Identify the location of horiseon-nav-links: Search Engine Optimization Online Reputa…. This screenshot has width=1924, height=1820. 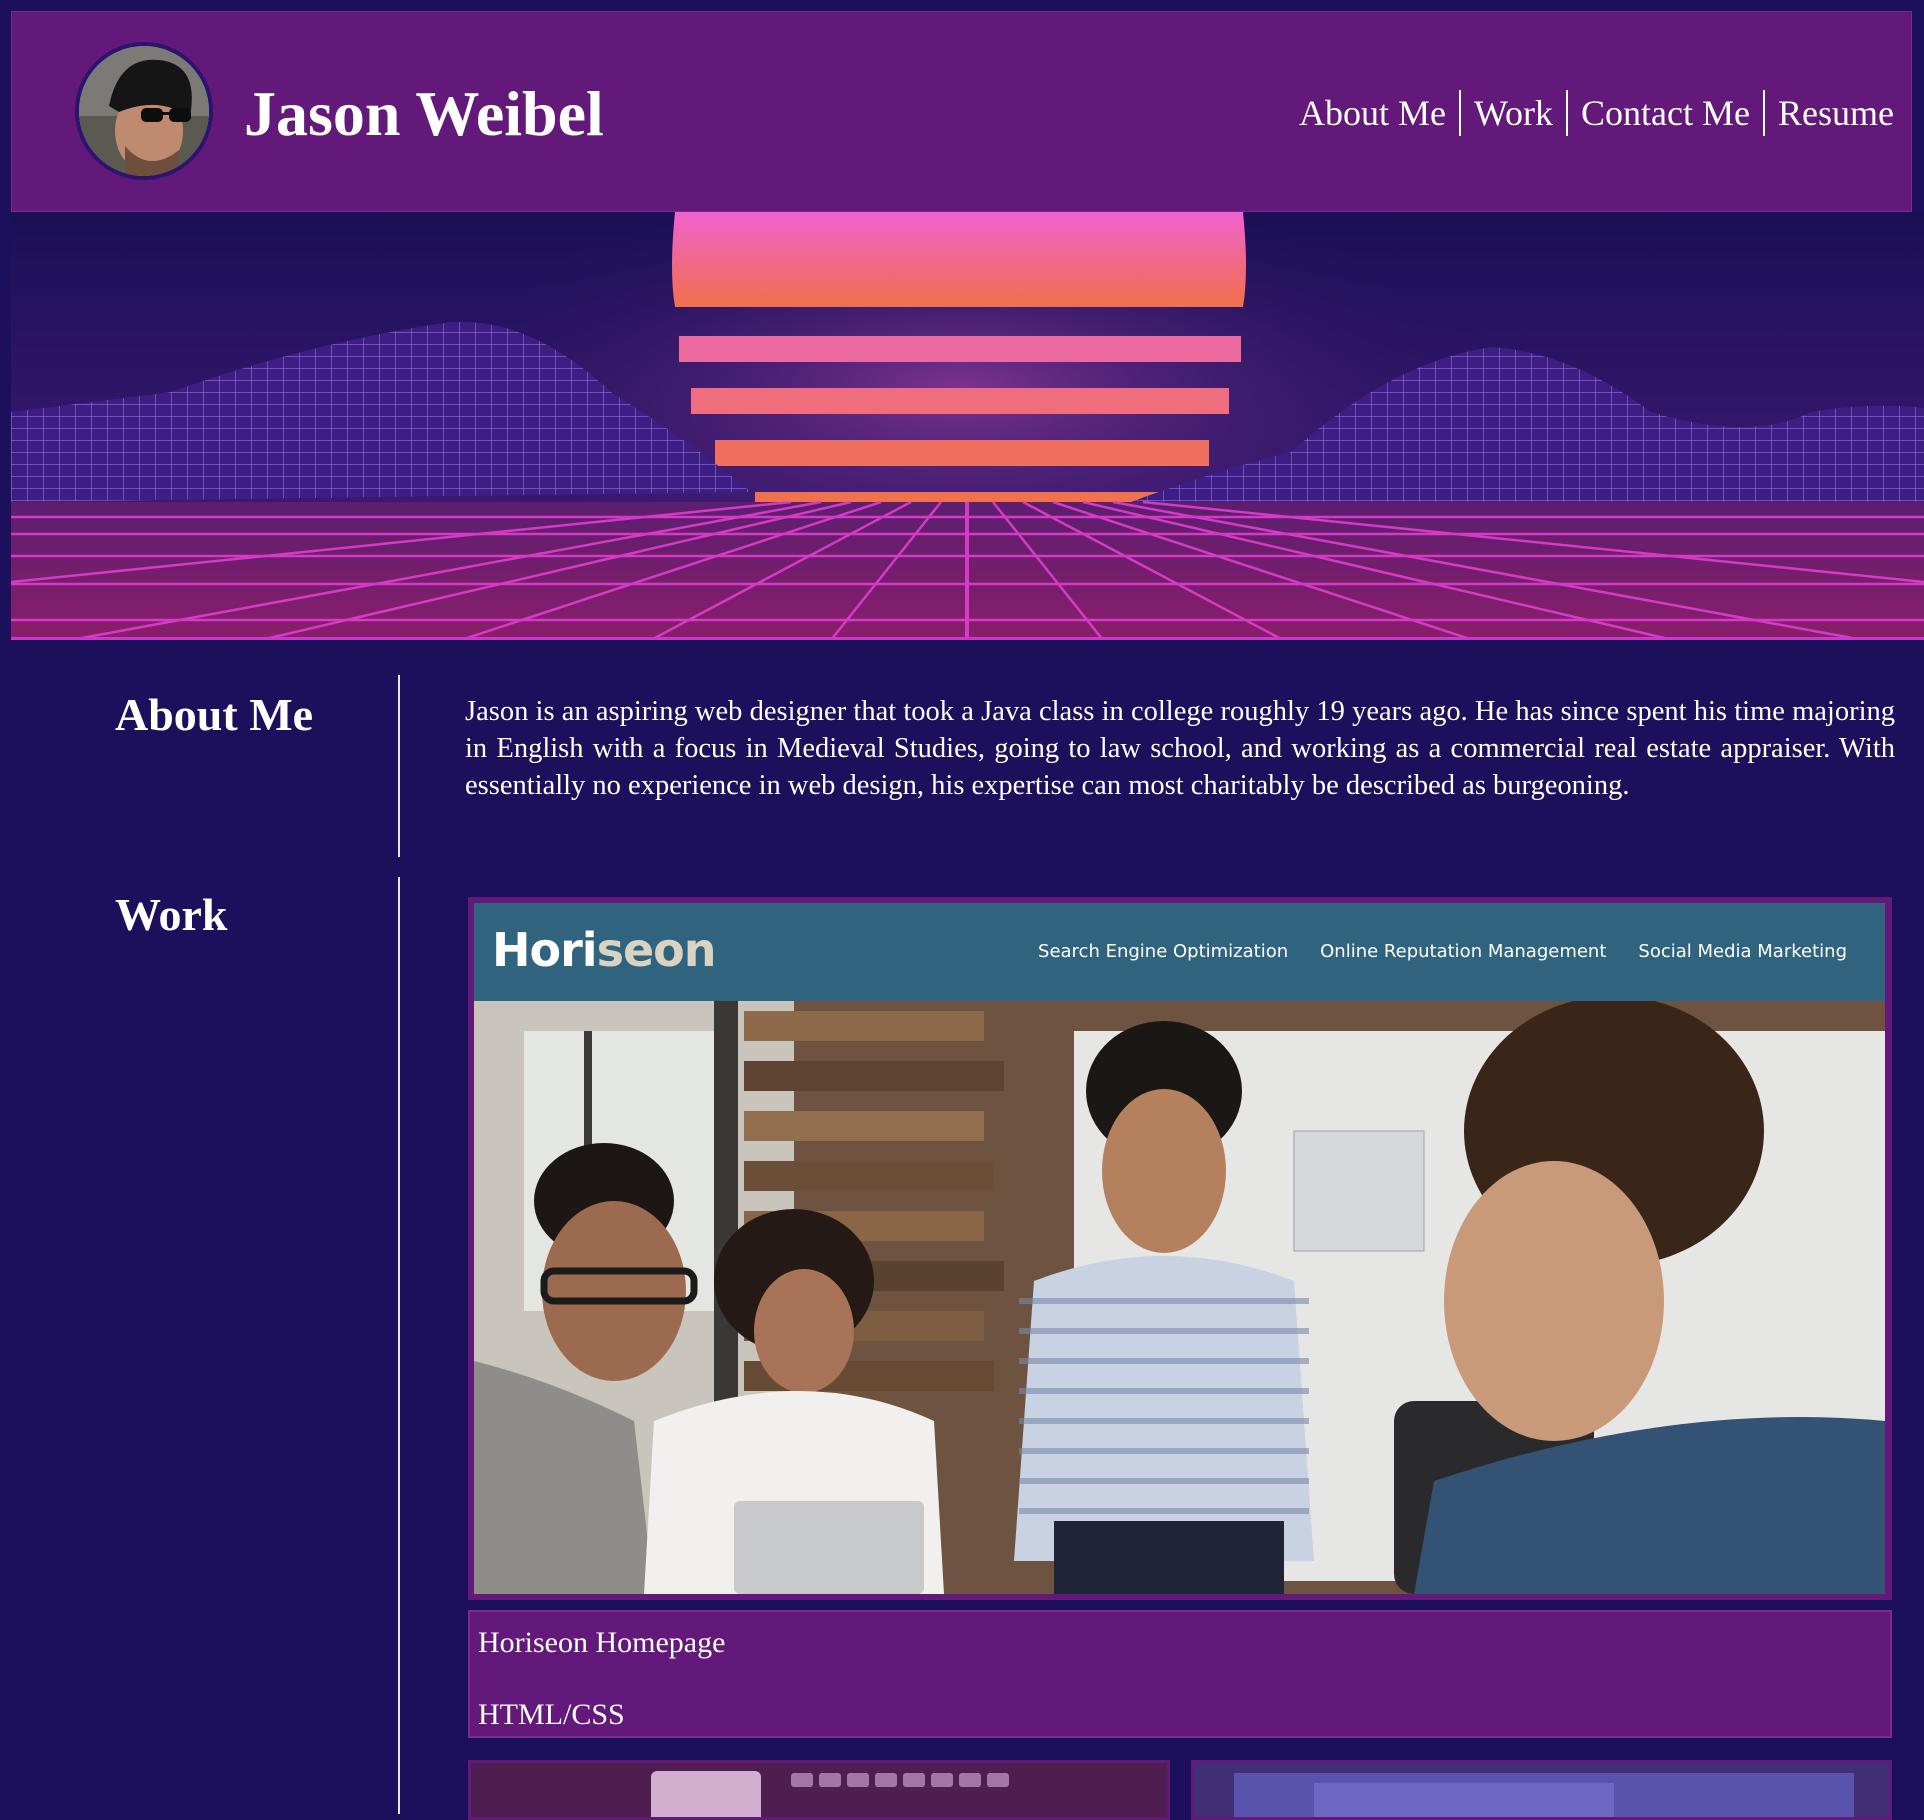
(1442, 951).